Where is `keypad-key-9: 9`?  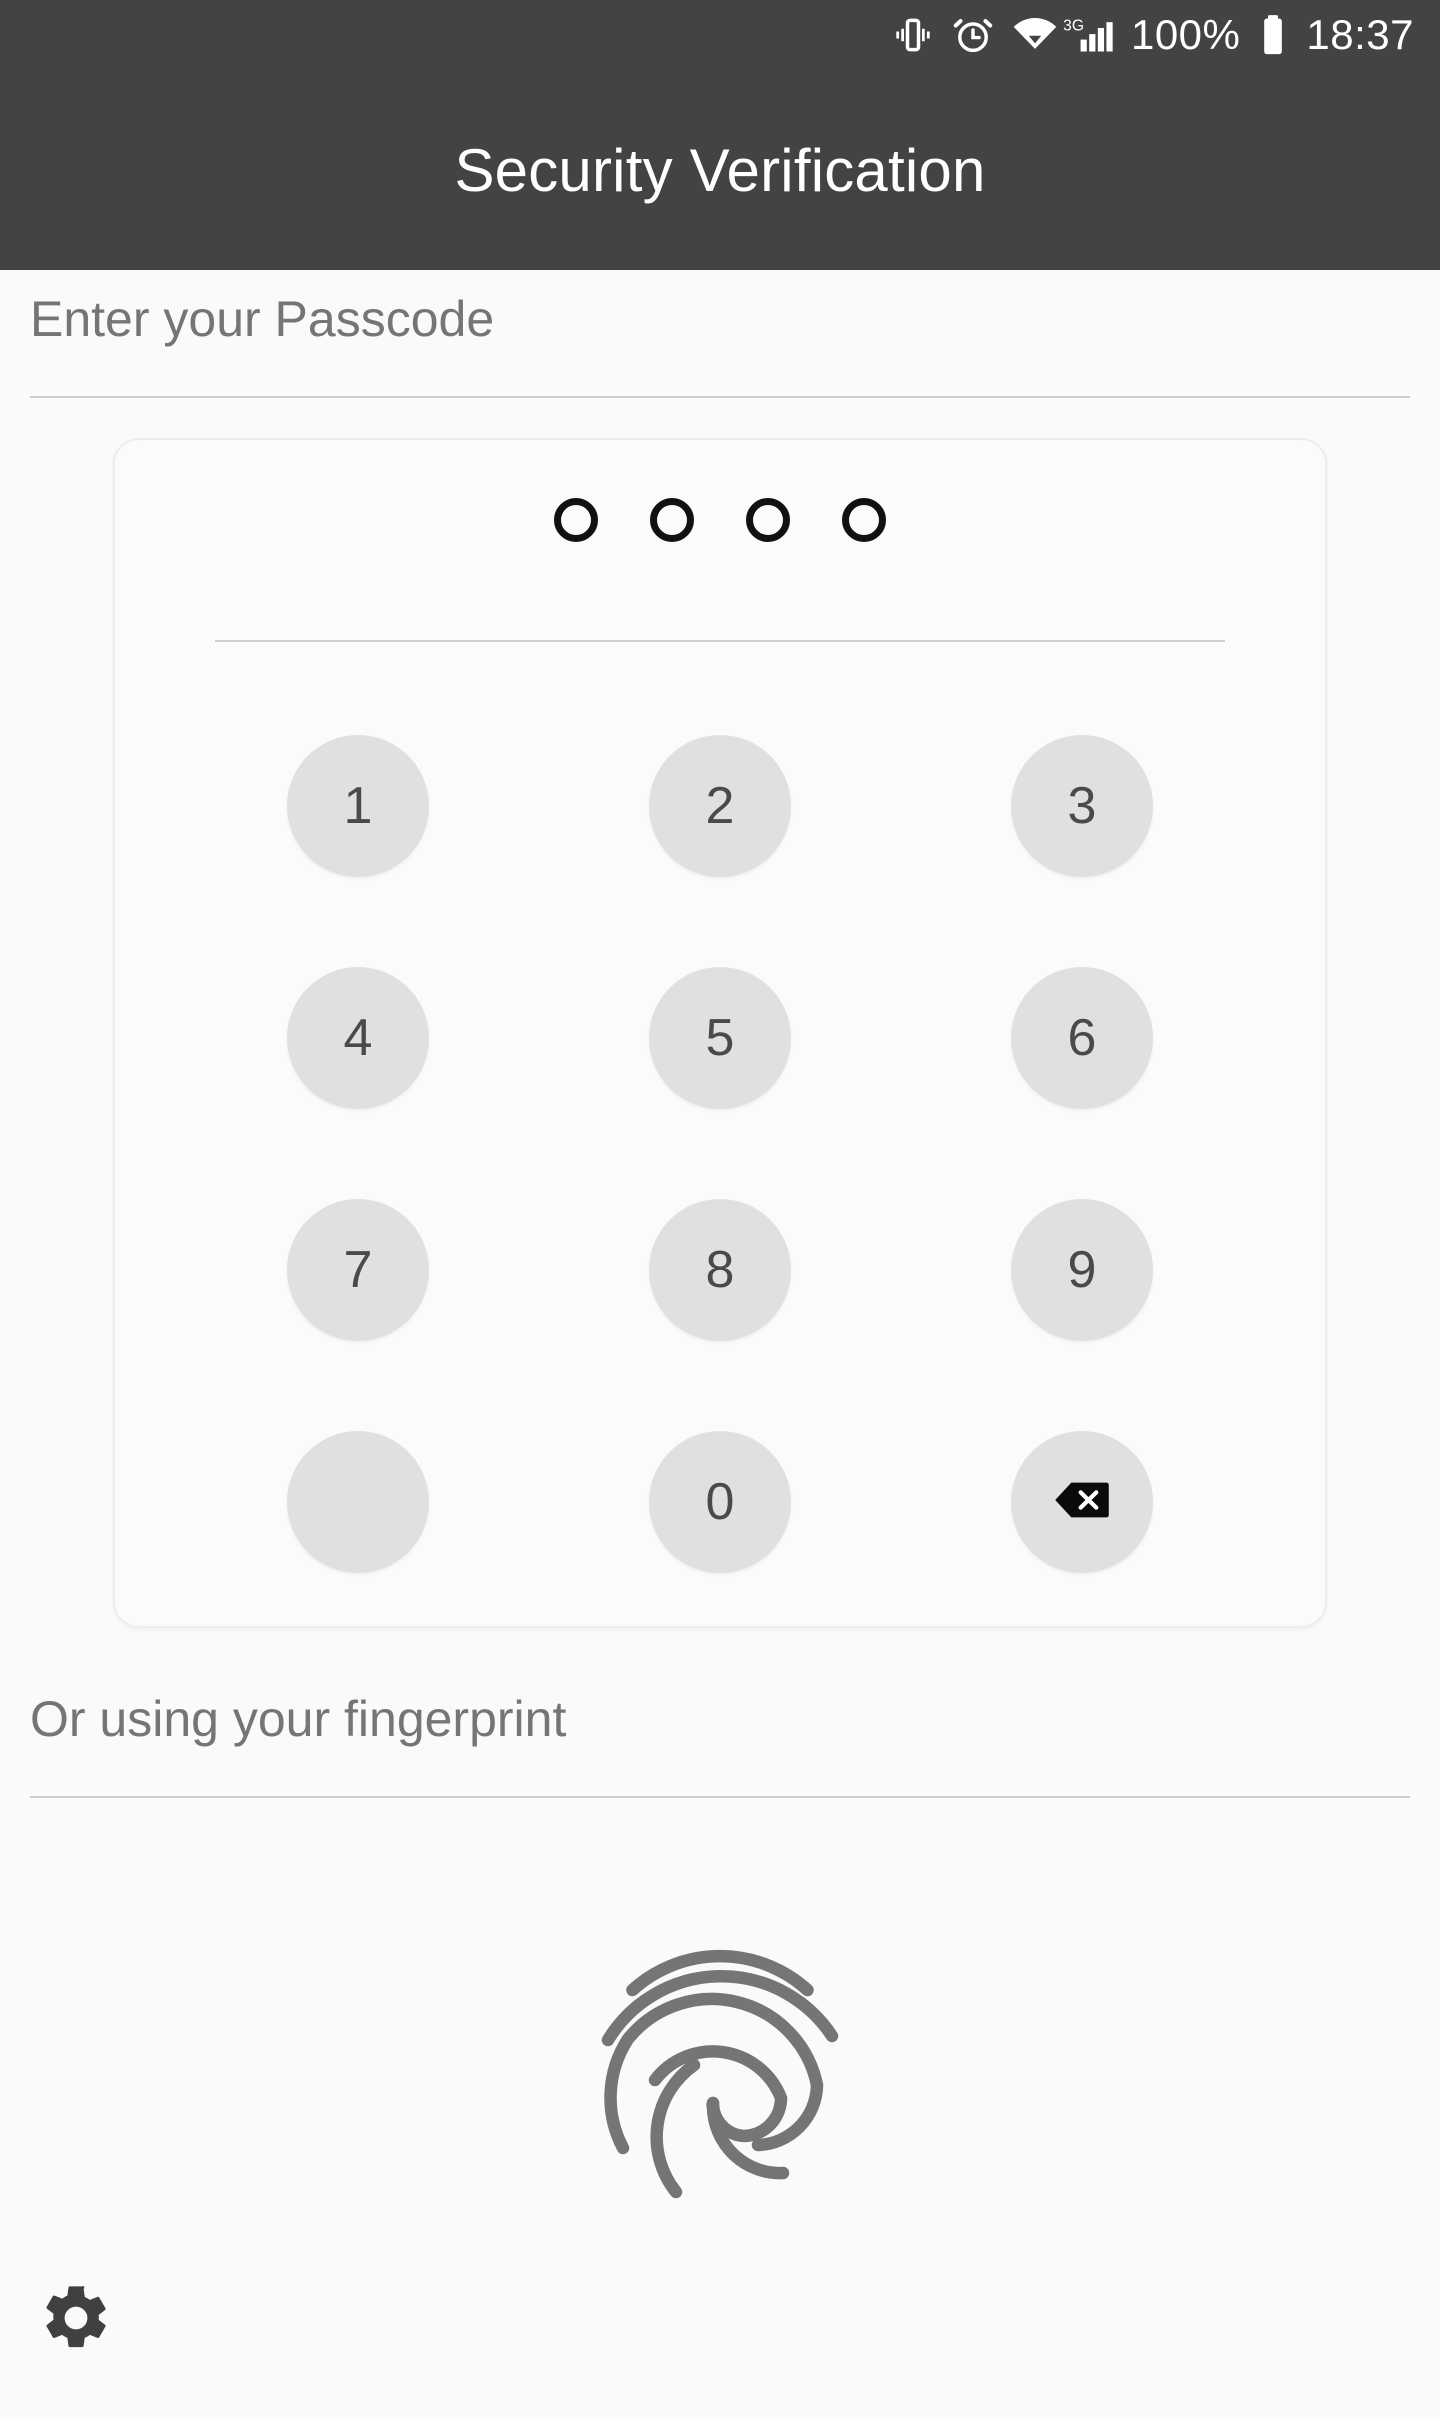
keypad-key-9: 9 is located at coordinates (1082, 1270).